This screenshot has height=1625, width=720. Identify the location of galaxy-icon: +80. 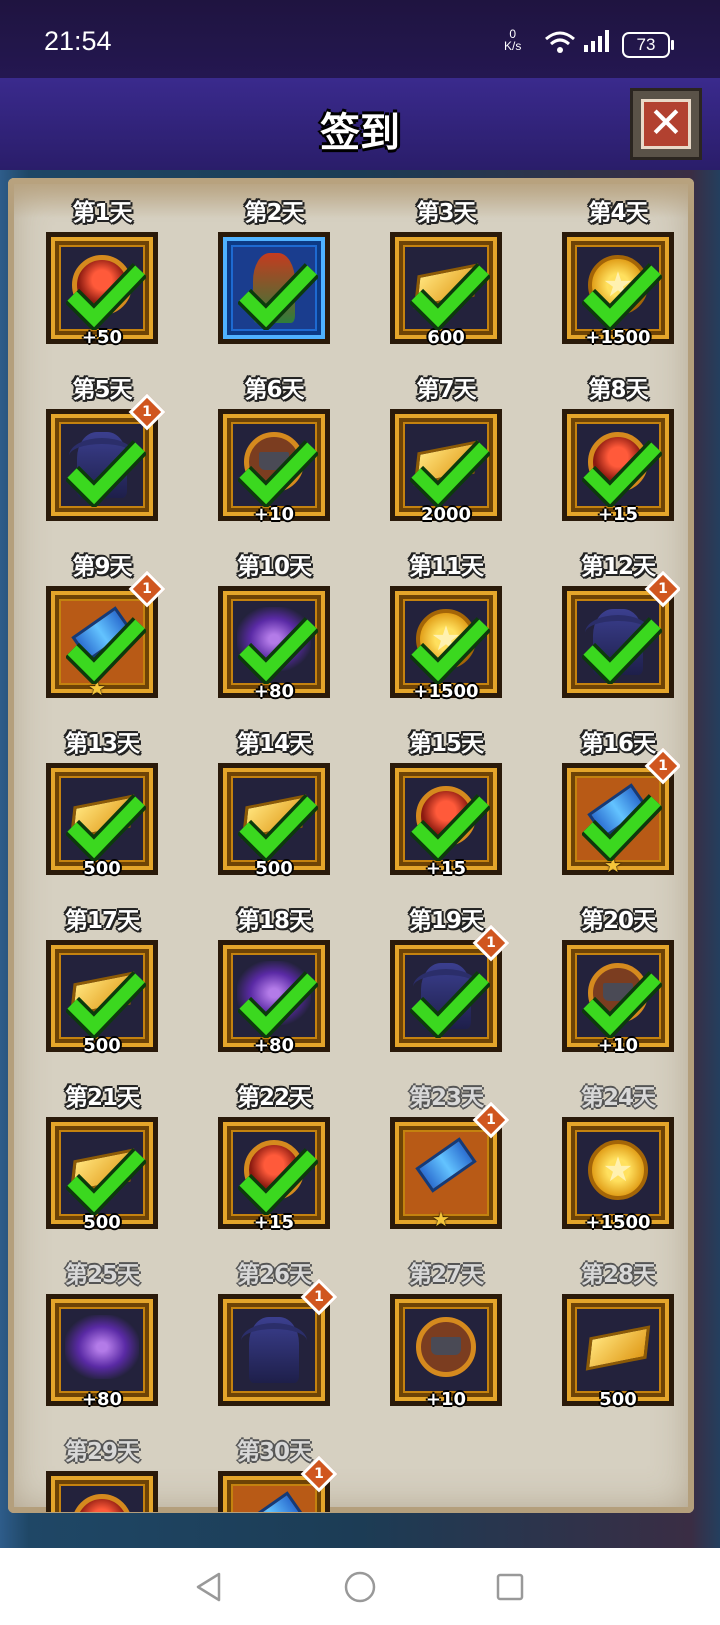
(102, 1359).